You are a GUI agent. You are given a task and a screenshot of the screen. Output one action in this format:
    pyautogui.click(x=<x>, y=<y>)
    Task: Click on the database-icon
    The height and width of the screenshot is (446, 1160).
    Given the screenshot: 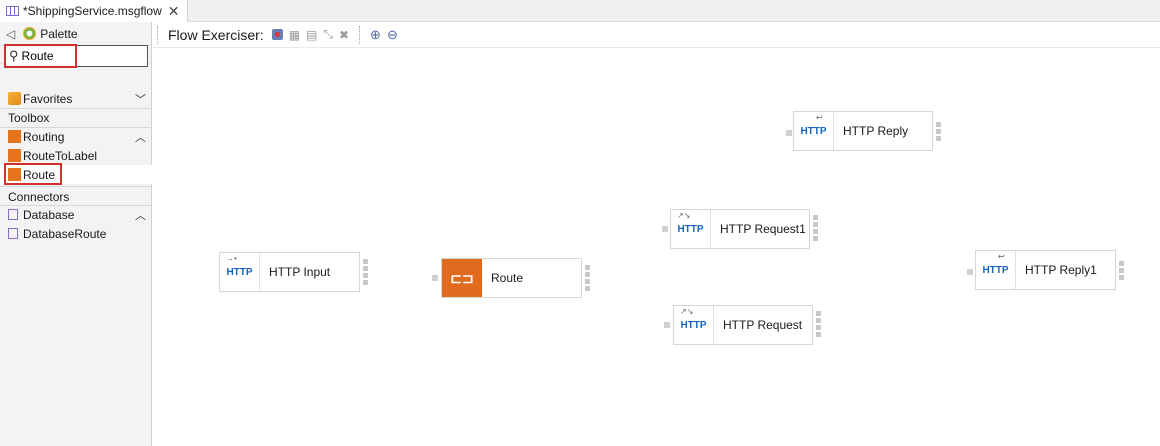 What is the action you would take?
    pyautogui.click(x=13, y=214)
    